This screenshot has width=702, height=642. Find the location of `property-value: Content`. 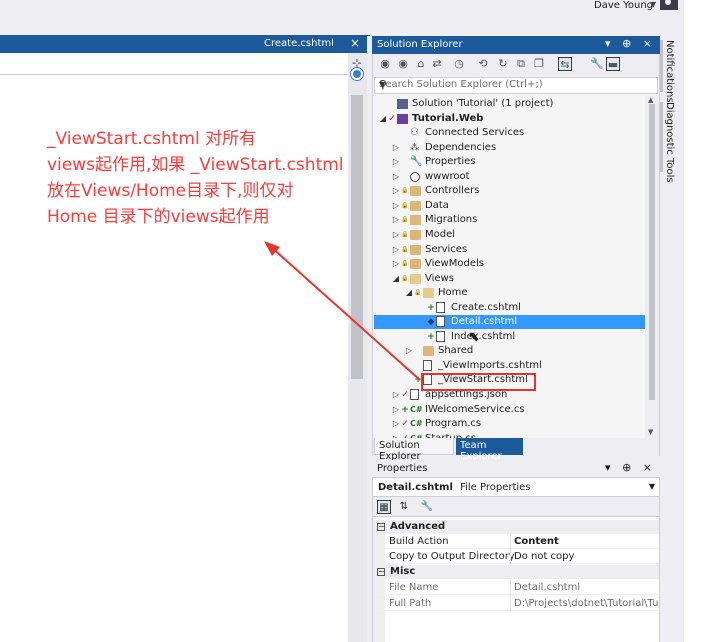

property-value: Content is located at coordinates (586, 541).